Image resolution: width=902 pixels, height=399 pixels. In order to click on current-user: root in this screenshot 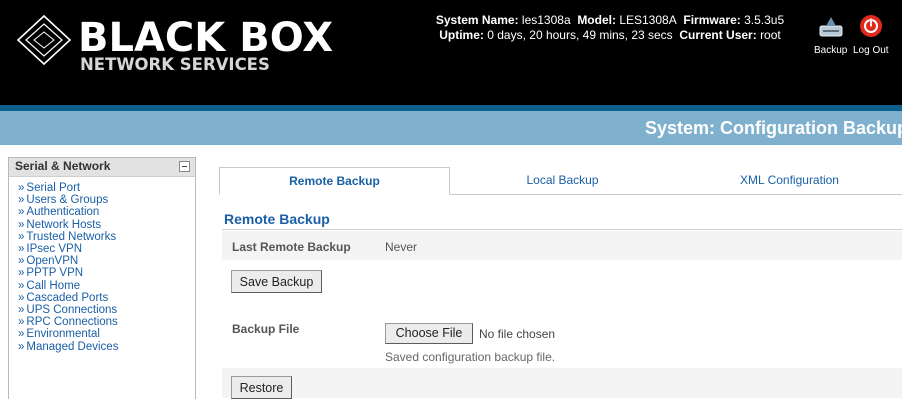, I will do `click(770, 35)`.